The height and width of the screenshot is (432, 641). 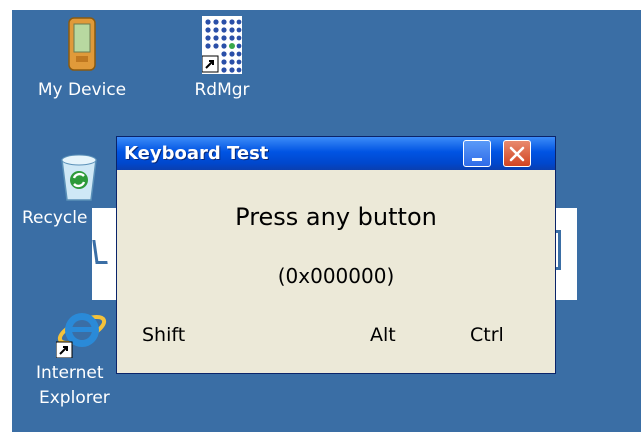 What do you see at coordinates (222, 90) in the screenshot?
I see `desktop-icon-label: RdMgr` at bounding box center [222, 90].